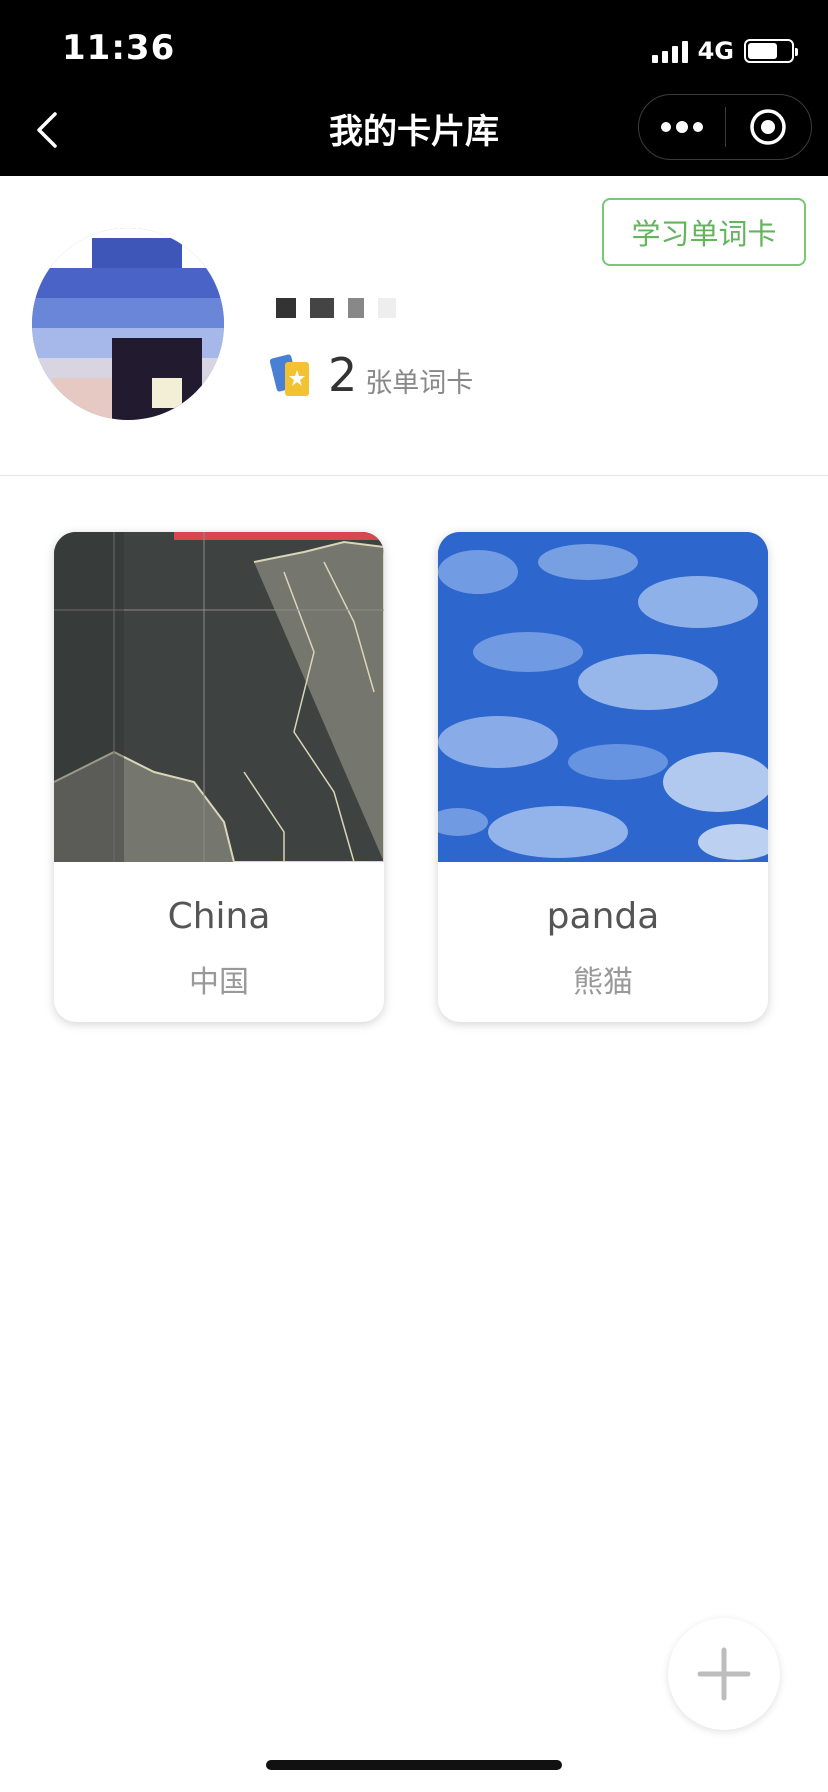 This screenshot has width=828, height=1792. I want to click on signal-icon, so click(669, 51).